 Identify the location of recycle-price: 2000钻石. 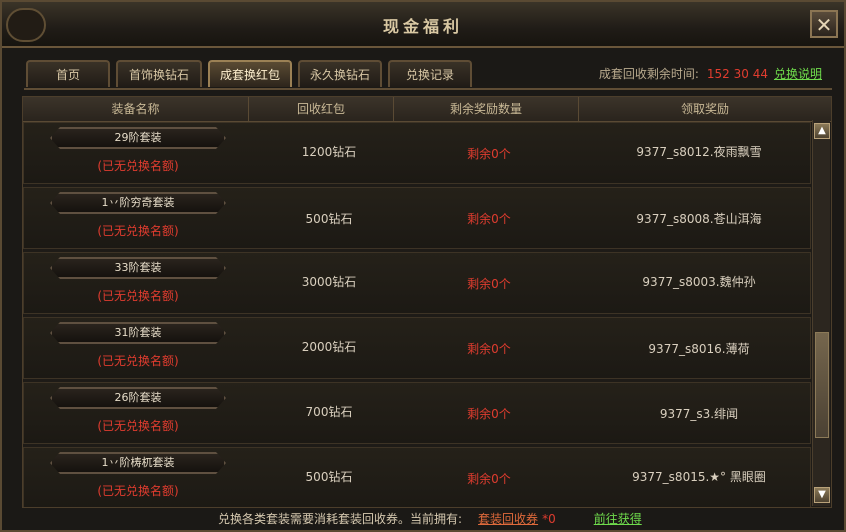
(329, 347).